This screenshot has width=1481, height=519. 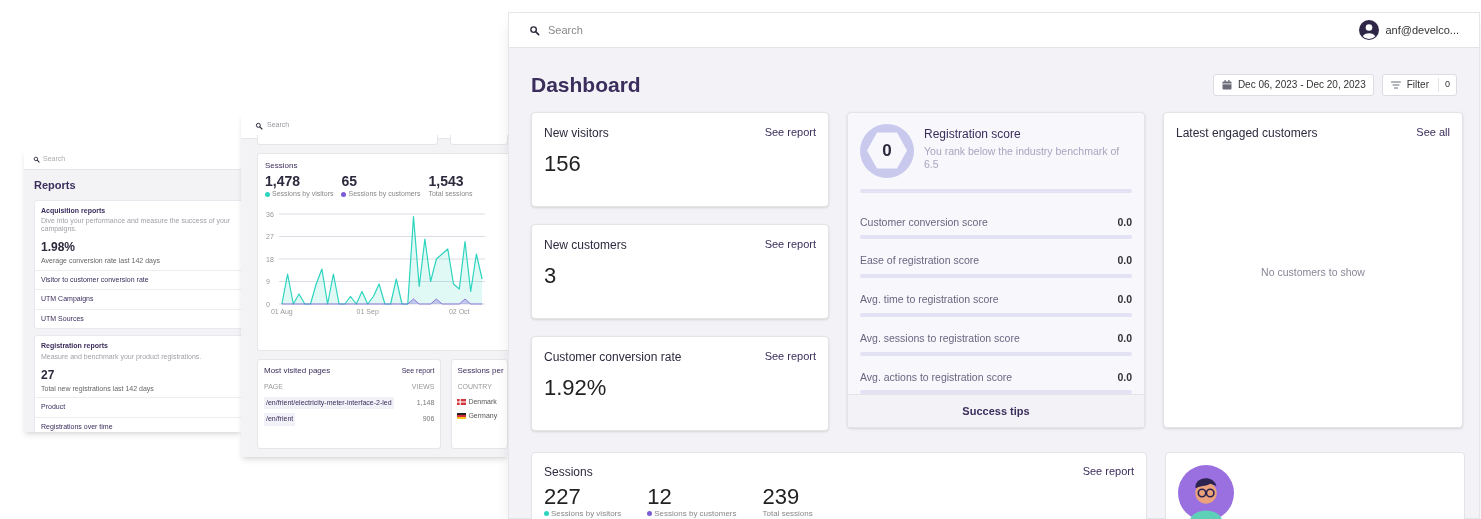 What do you see at coordinates (787, 513) in the screenshot?
I see `stat-label: Total sessions` at bounding box center [787, 513].